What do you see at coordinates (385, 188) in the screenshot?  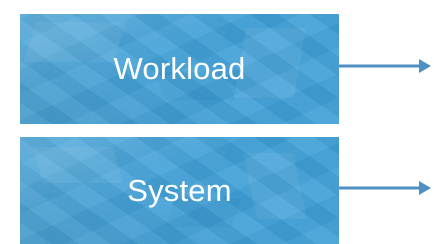 I see `system-arrow` at bounding box center [385, 188].